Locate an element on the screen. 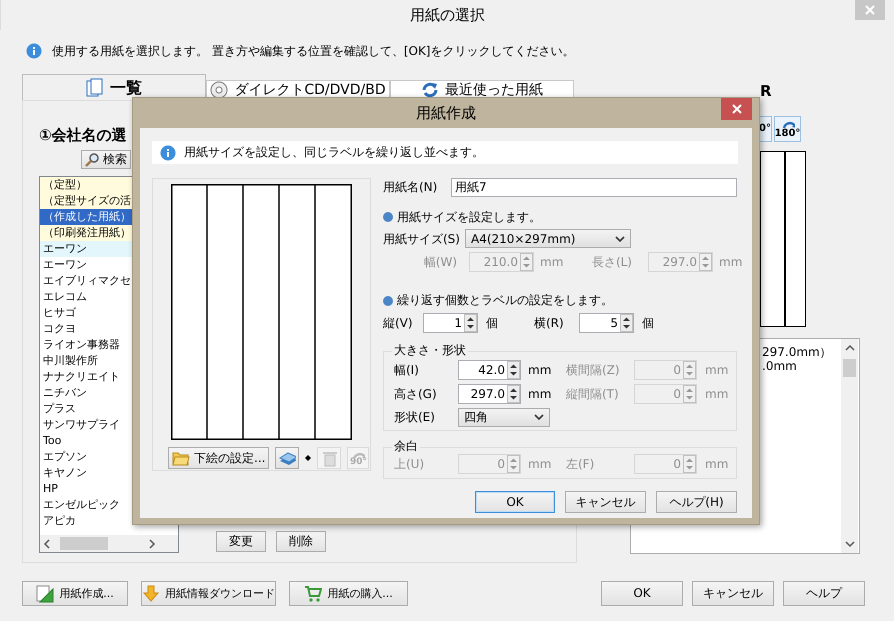 The height and width of the screenshot is (621, 894). name-field: 用紙7 is located at coordinates (594, 187).